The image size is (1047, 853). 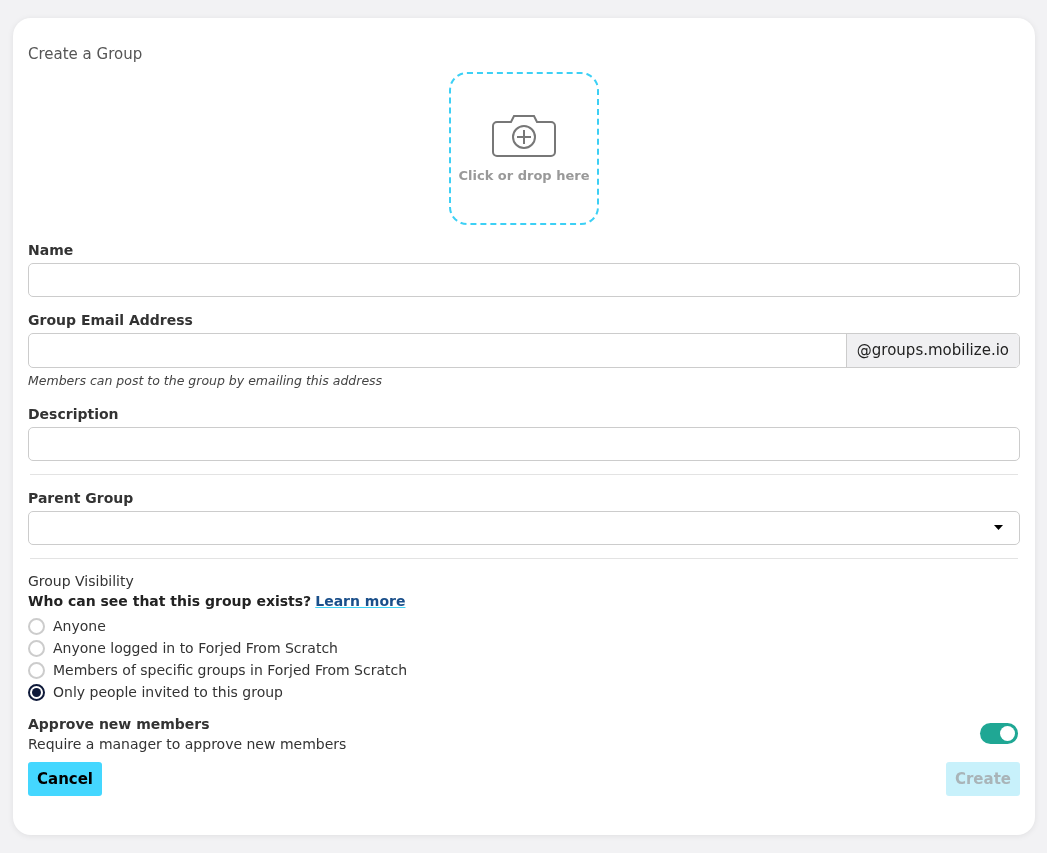 What do you see at coordinates (119, 724) in the screenshot?
I see `approve-title: Approve new members` at bounding box center [119, 724].